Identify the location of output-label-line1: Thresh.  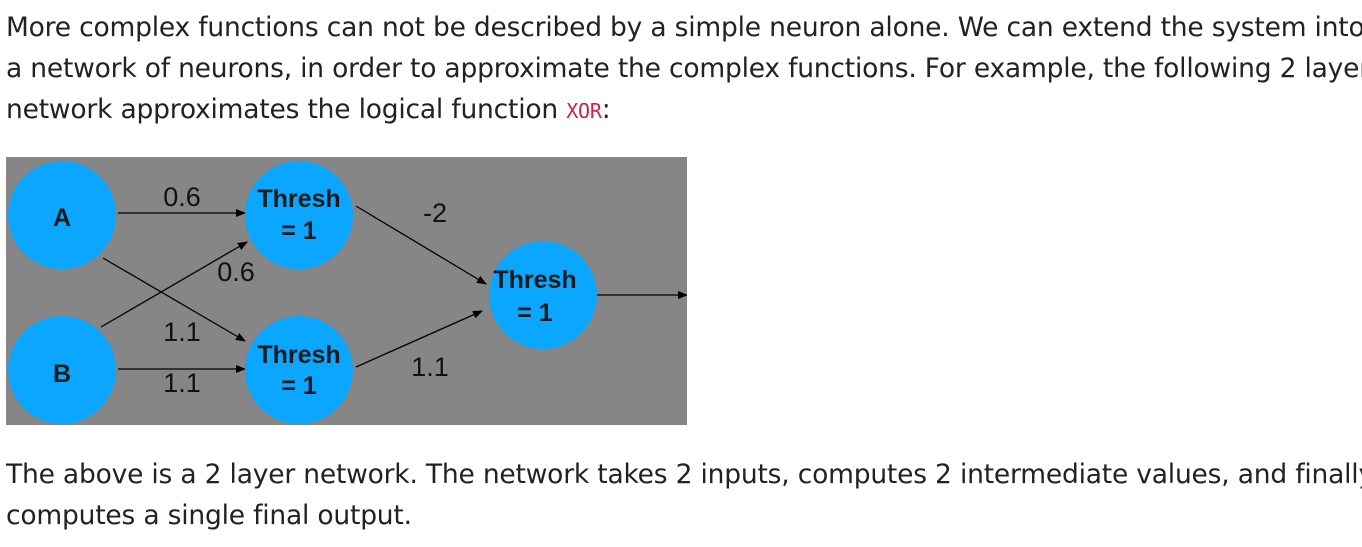
(534, 280).